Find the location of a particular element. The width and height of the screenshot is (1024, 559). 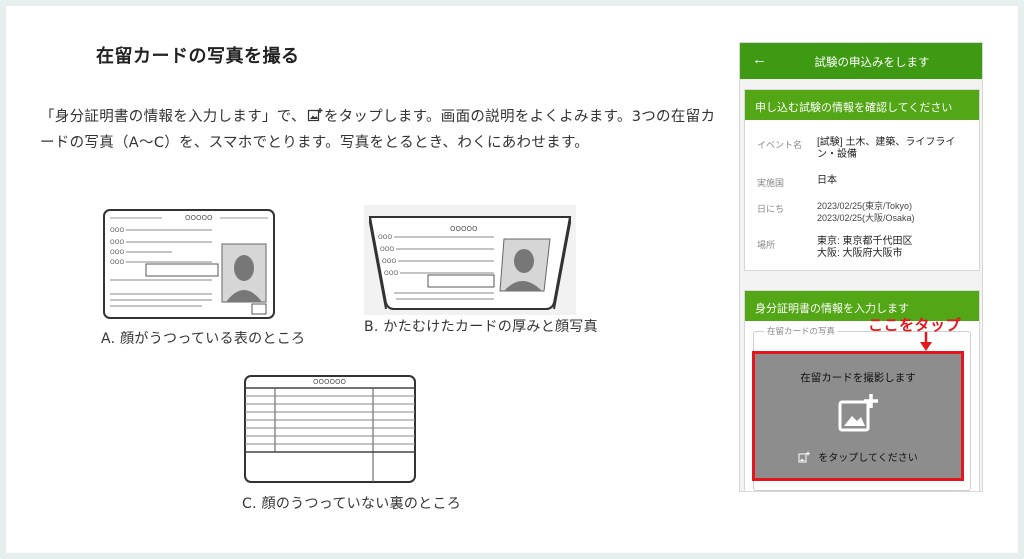

instruction-before: 「身分証明書の情報を入力します」で、 is located at coordinates (173, 117).